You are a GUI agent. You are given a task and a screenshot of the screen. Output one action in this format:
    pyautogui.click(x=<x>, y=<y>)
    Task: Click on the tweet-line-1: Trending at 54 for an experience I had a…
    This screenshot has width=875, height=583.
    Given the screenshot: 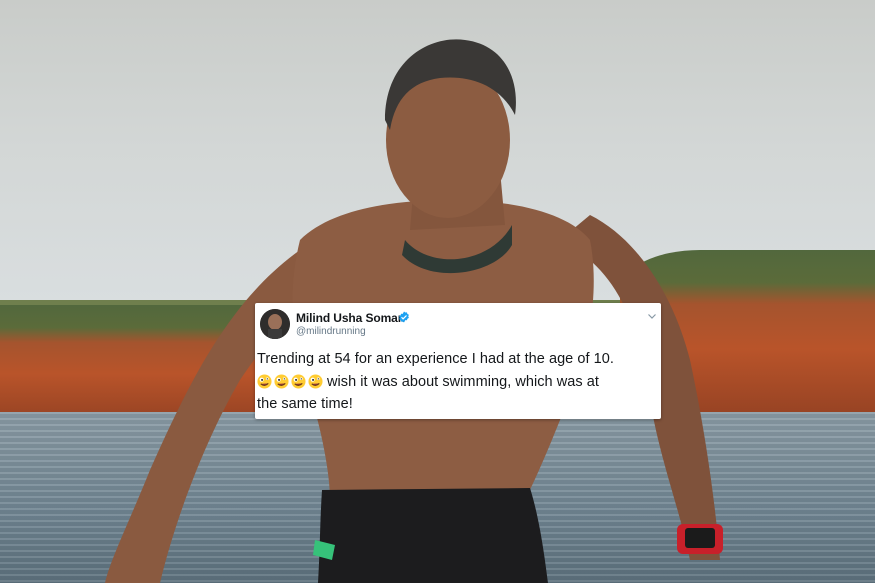 What is the action you would take?
    pyautogui.click(x=435, y=359)
    